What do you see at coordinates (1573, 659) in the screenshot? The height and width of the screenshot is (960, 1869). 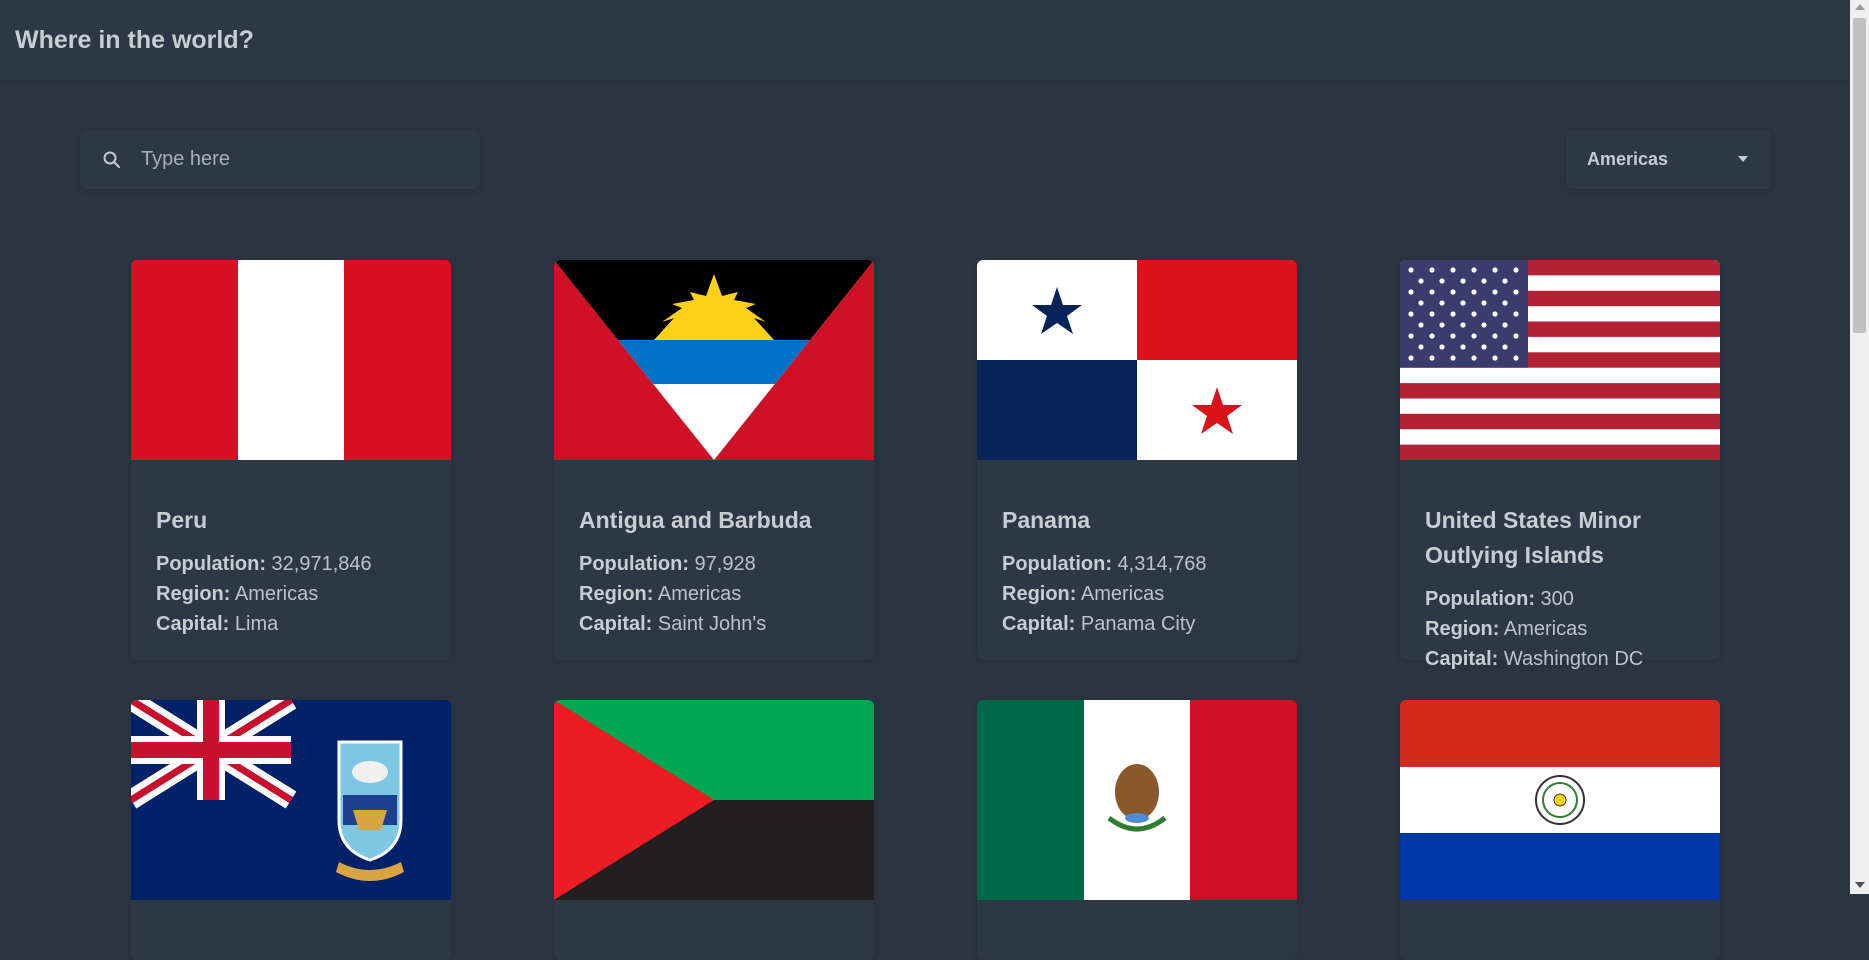 I see `capital-value: Washington DC` at bounding box center [1573, 659].